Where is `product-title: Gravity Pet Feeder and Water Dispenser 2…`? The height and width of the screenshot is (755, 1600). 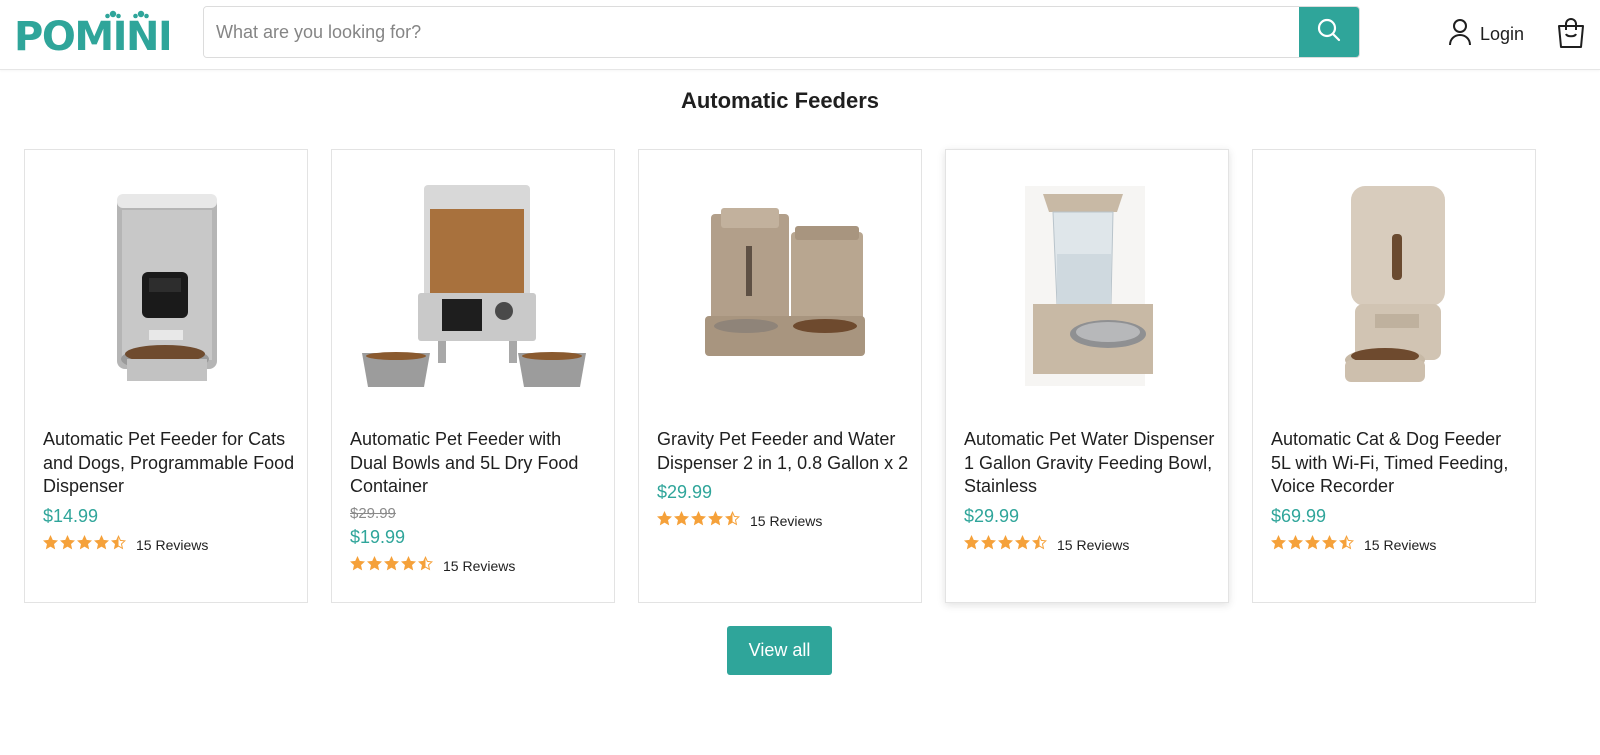 product-title: Gravity Pet Feeder and Water Dispenser 2… is located at coordinates (783, 451).